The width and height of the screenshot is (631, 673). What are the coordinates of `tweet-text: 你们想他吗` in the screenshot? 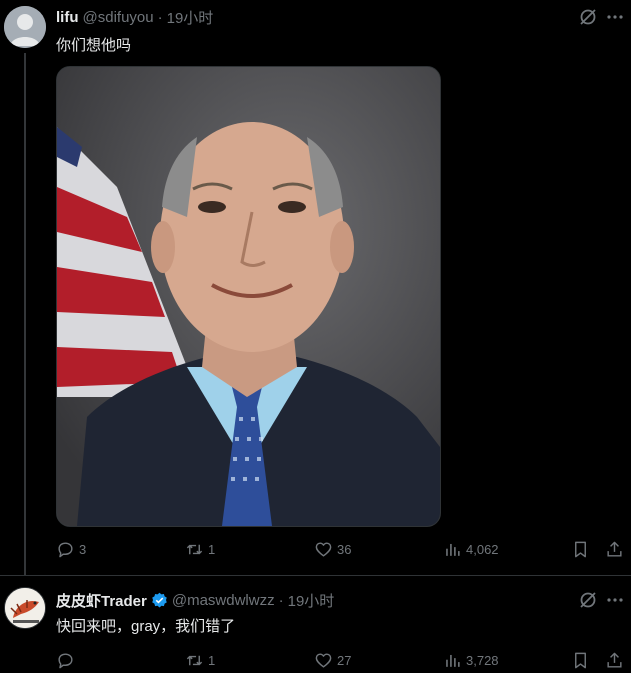 It's located at (94, 45).